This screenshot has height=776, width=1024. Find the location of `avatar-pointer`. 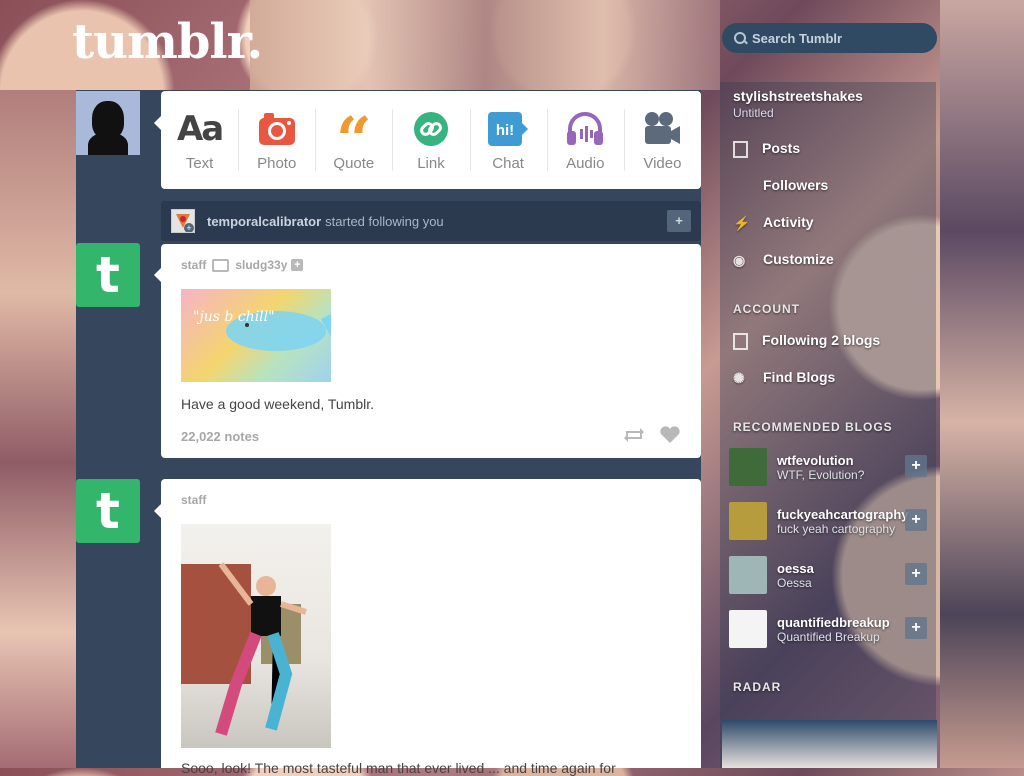

avatar-pointer is located at coordinates (157, 123).